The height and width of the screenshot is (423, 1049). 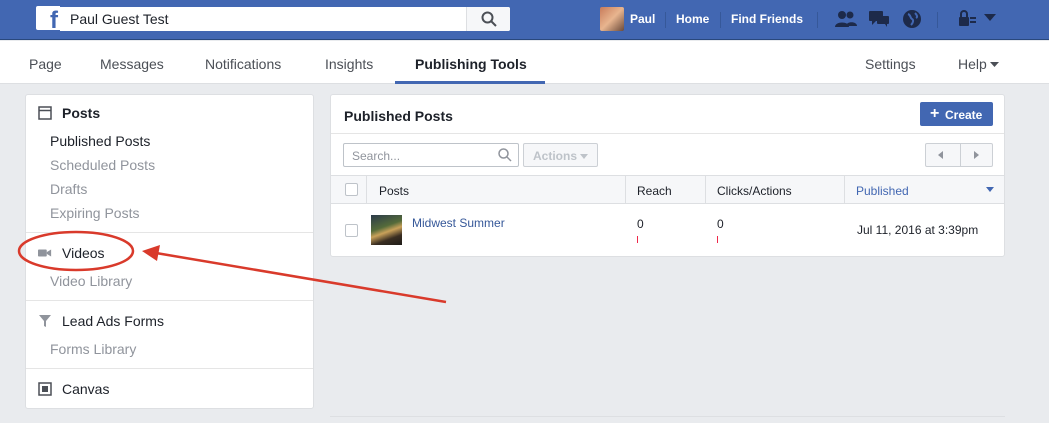 What do you see at coordinates (964, 115) in the screenshot?
I see `create-button-label: Create` at bounding box center [964, 115].